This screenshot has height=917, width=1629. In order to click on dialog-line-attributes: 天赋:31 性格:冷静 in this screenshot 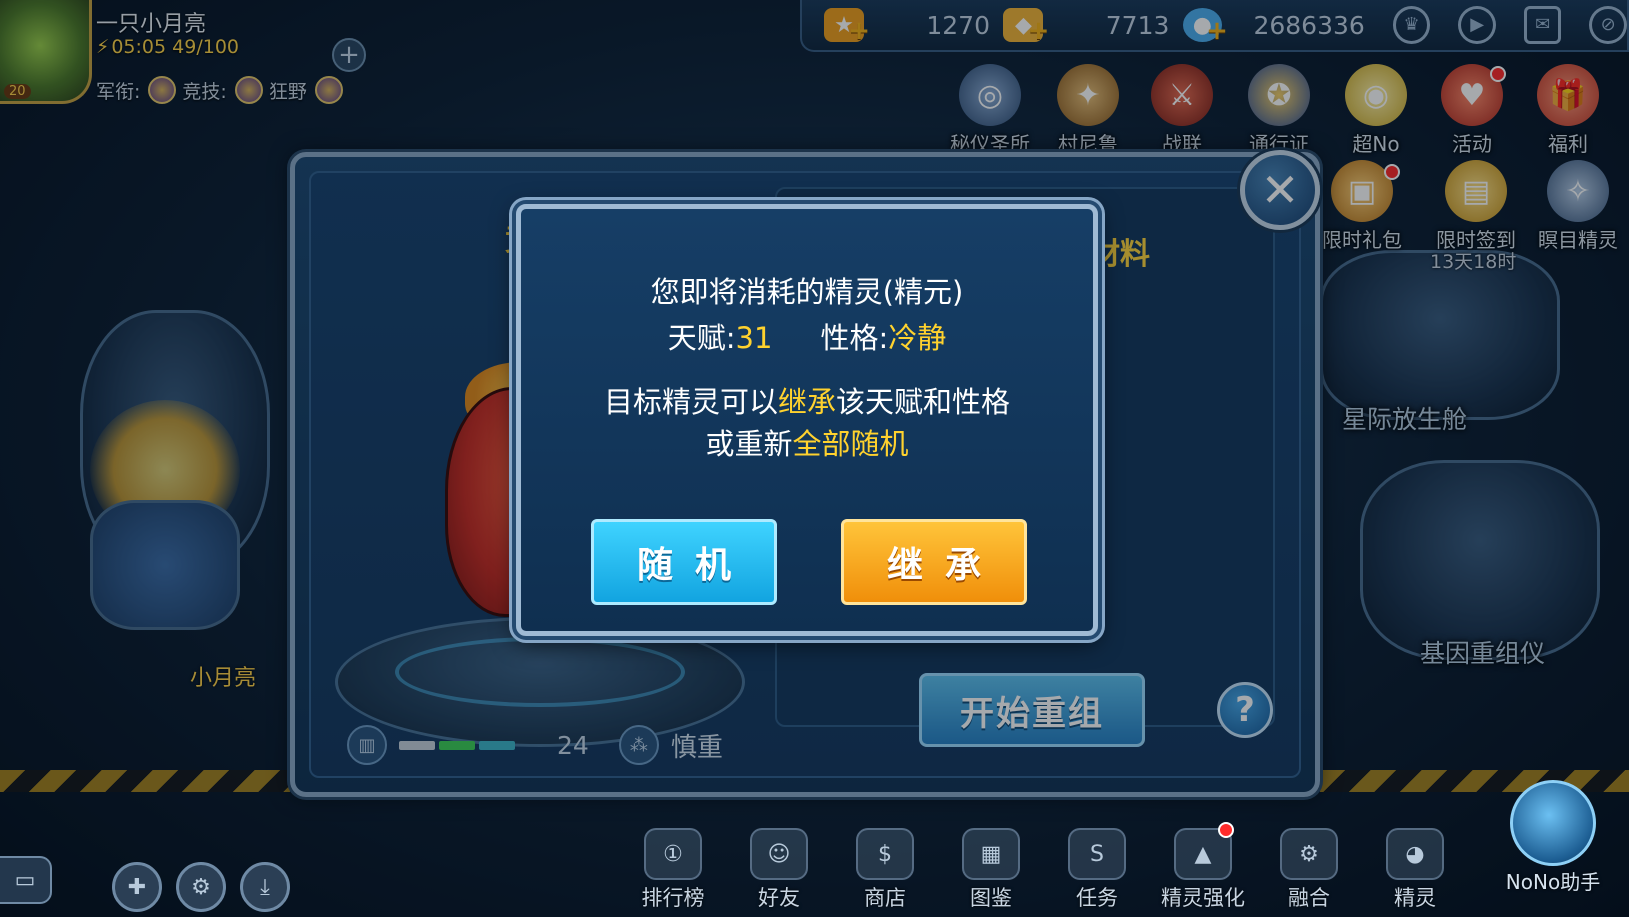, I will do `click(807, 336)`.